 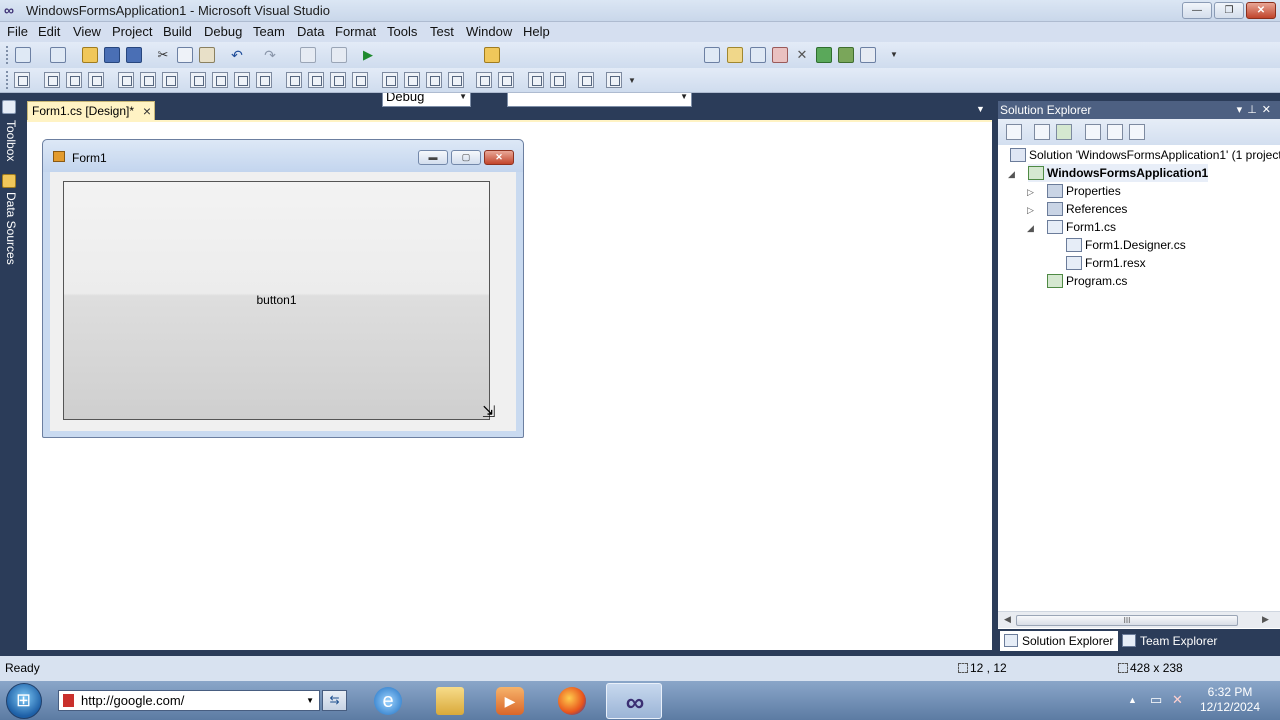 What do you see at coordinates (510, 701) in the screenshot?
I see `taskbar-media-player: ▶` at bounding box center [510, 701].